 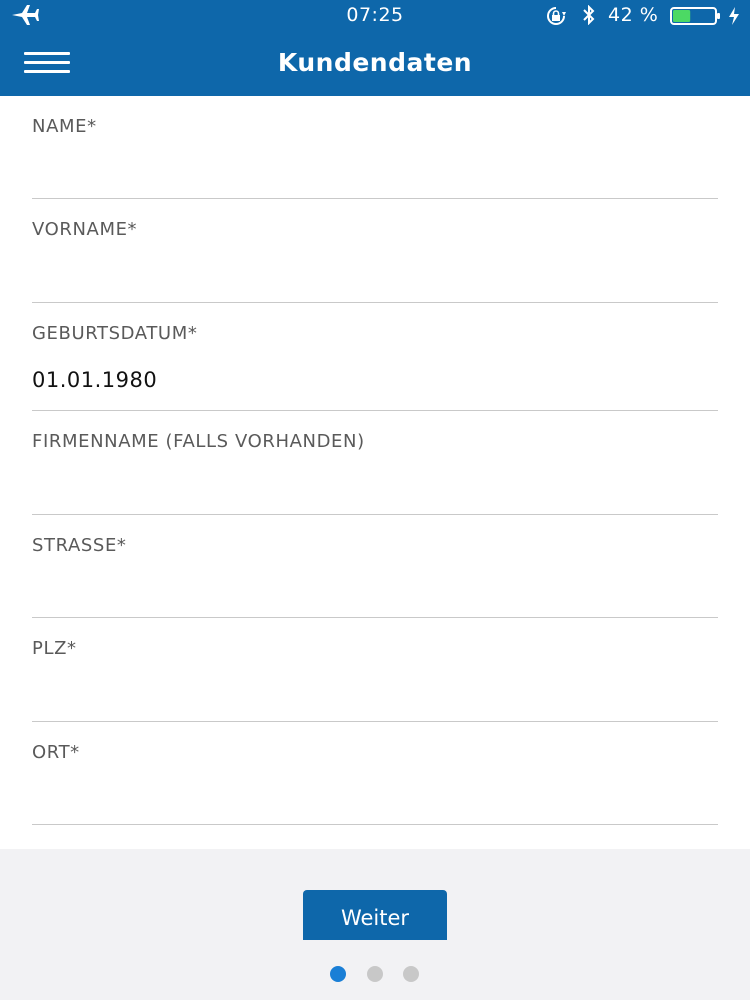 What do you see at coordinates (115, 333) in the screenshot?
I see `field-label: GEBURTSDATUM*` at bounding box center [115, 333].